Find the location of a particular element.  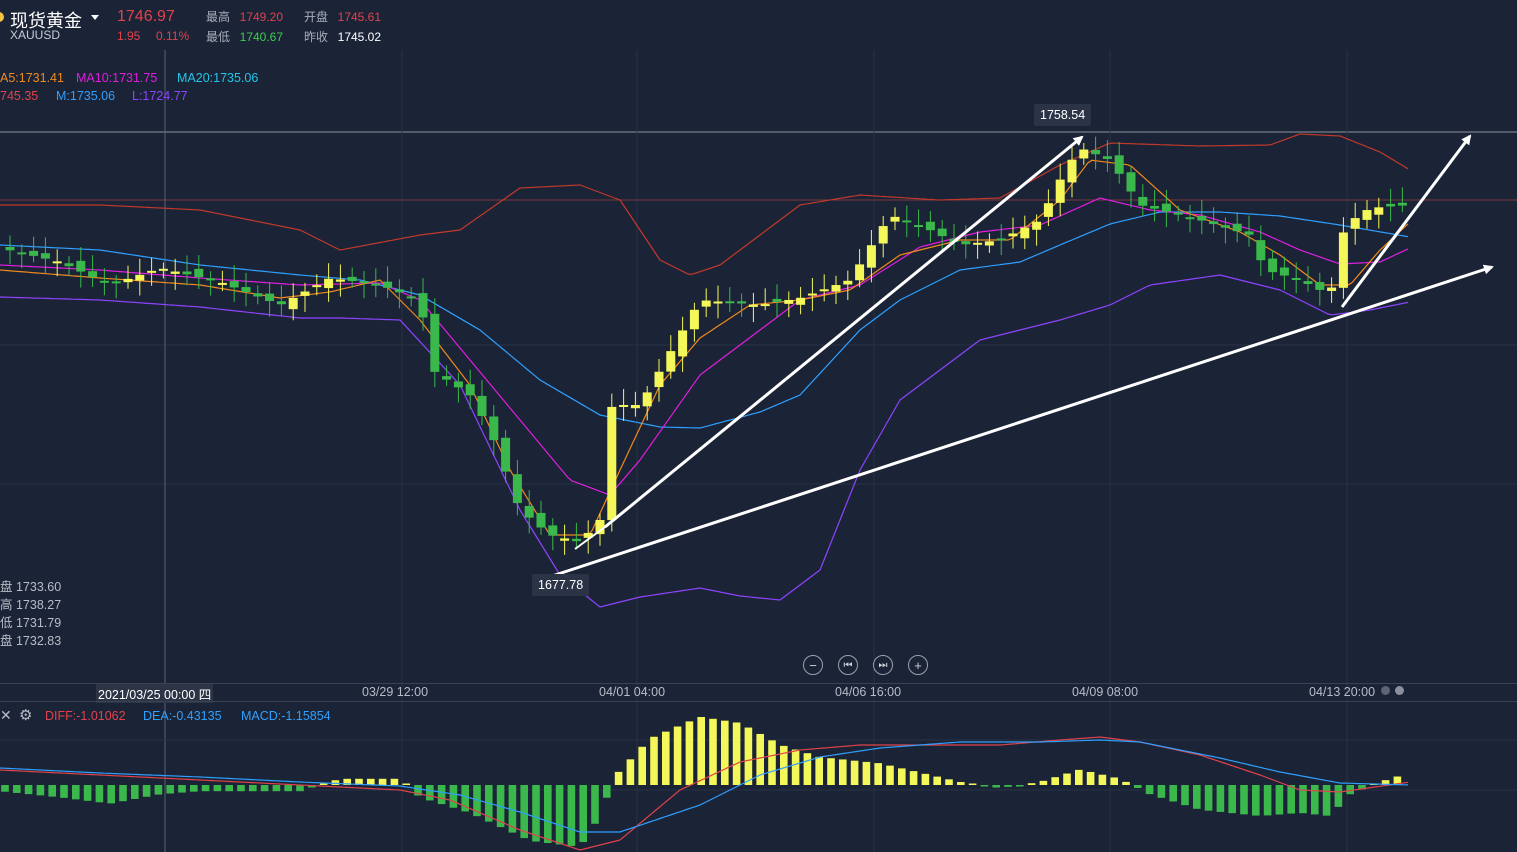

price-change-pct: 0.11% is located at coordinates (173, 36).